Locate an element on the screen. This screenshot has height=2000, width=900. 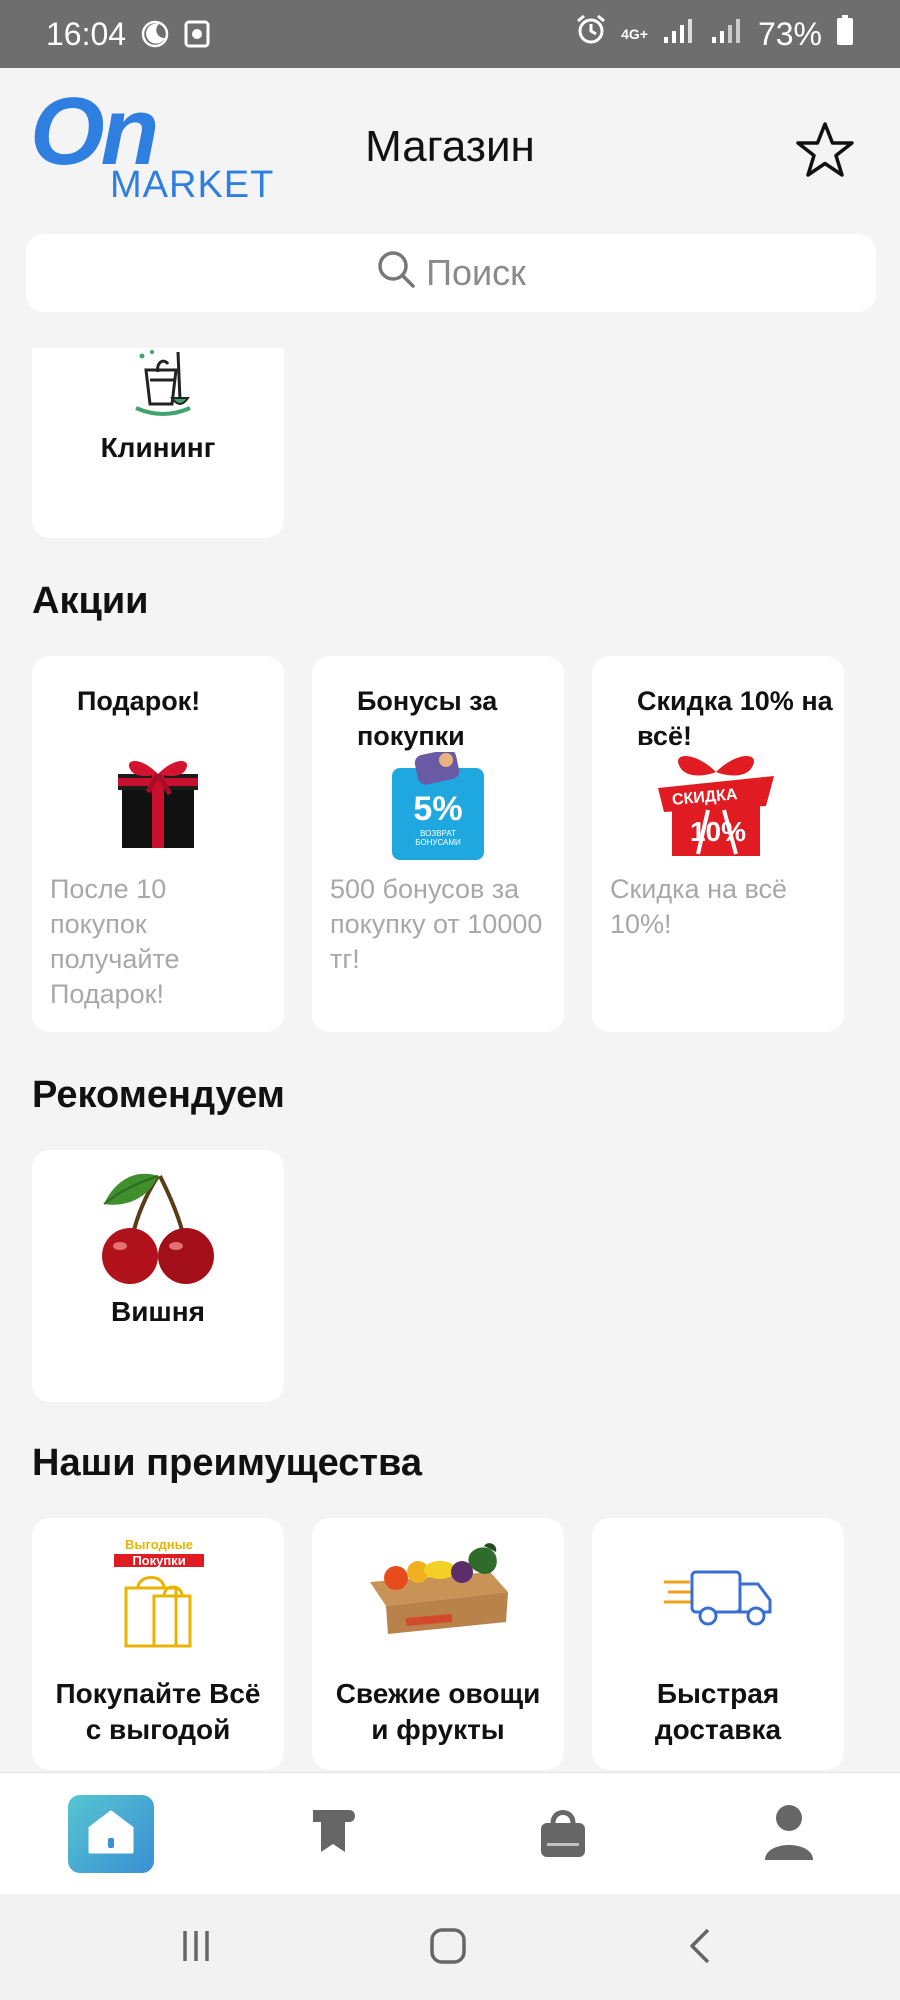
promo-description: После 10 покупок получайте Подарок! is located at coordinates (115, 942).